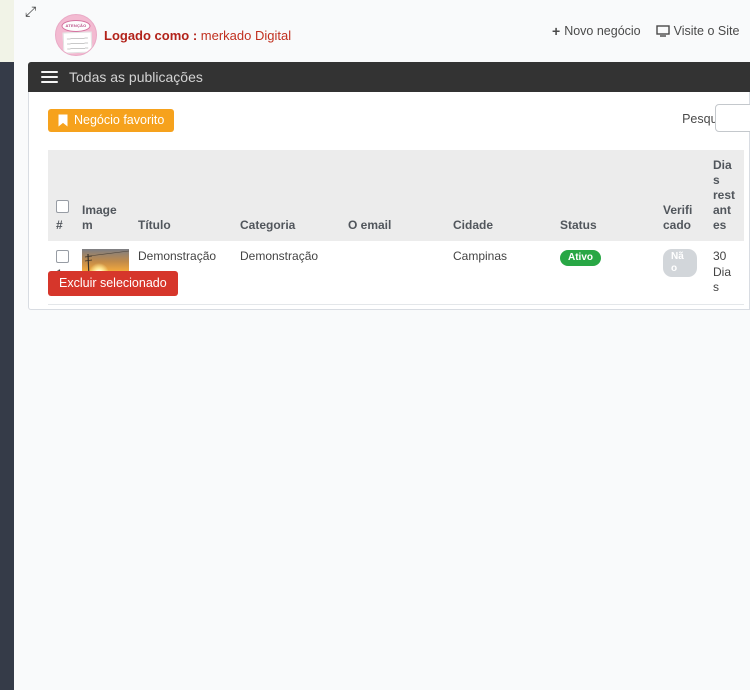  What do you see at coordinates (680, 263) in the screenshot?
I see `verified-badge: Não` at bounding box center [680, 263].